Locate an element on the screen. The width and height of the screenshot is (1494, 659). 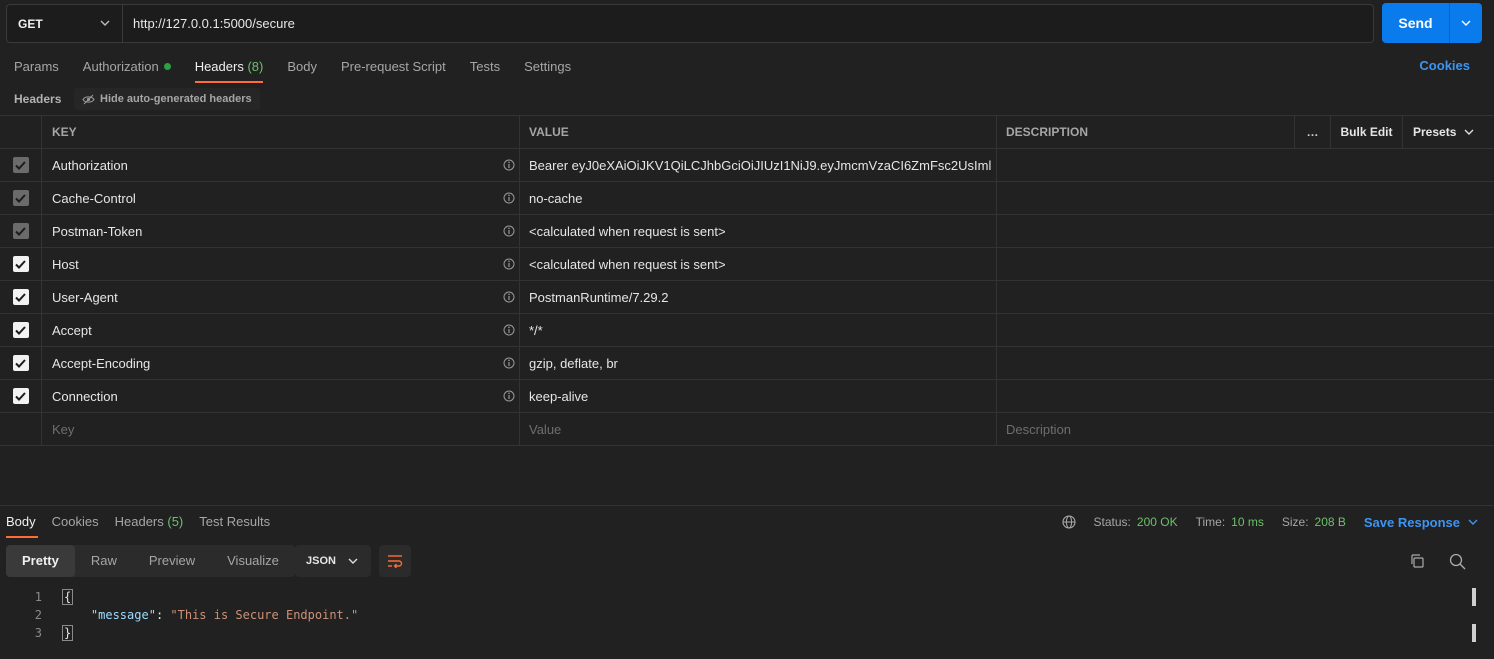
header-key: Accept is located at coordinates (72, 330).